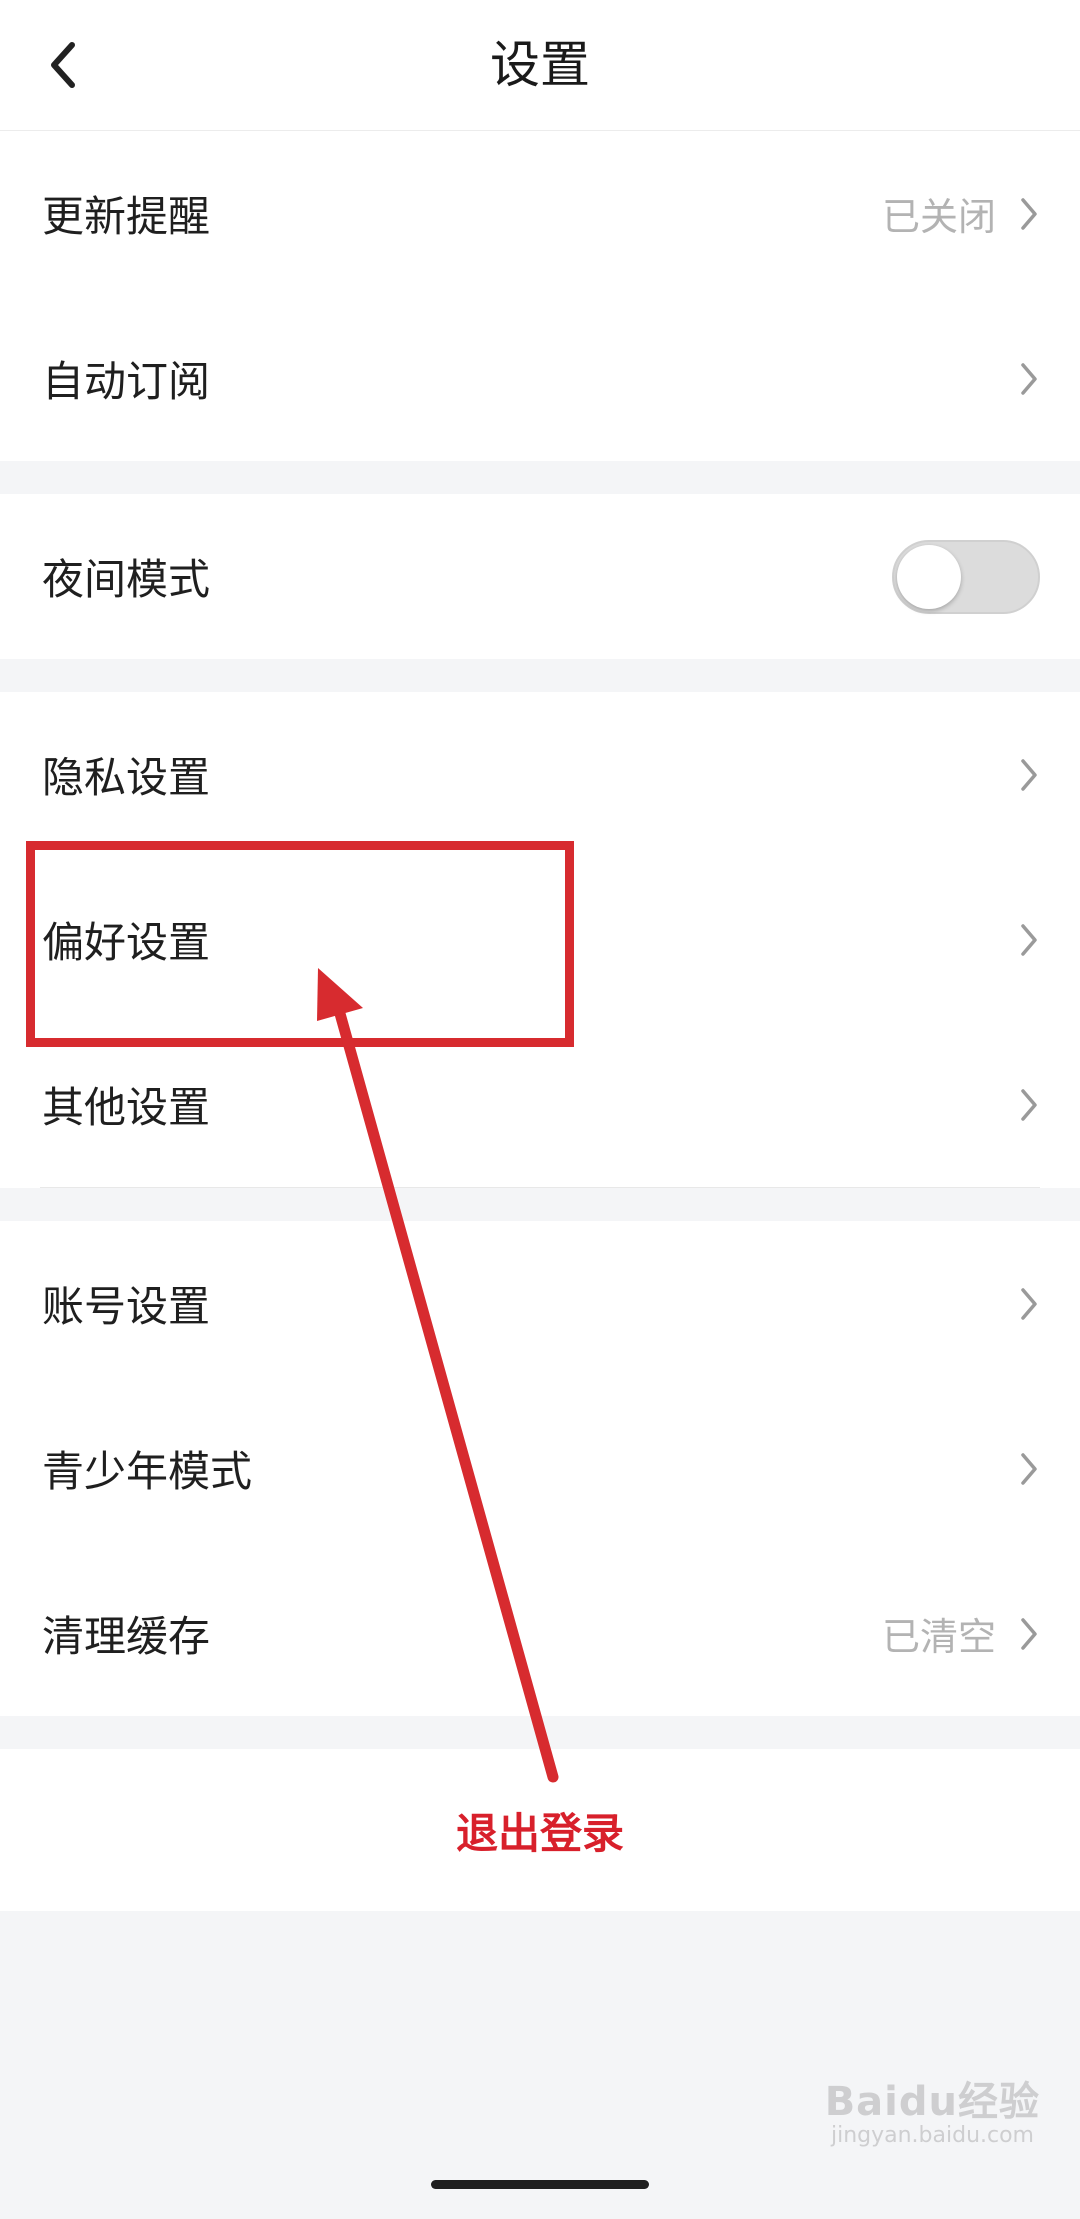 This screenshot has width=1080, height=2219. Describe the element at coordinates (540, 1104) in the screenshot. I see `other-settings-row: 其他设置` at that location.